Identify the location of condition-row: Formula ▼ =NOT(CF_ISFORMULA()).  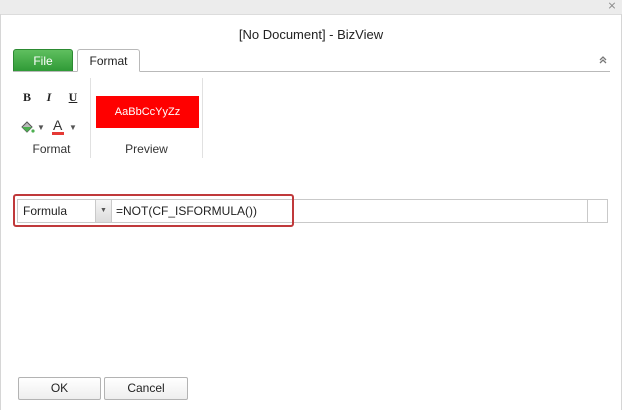
(312, 211).